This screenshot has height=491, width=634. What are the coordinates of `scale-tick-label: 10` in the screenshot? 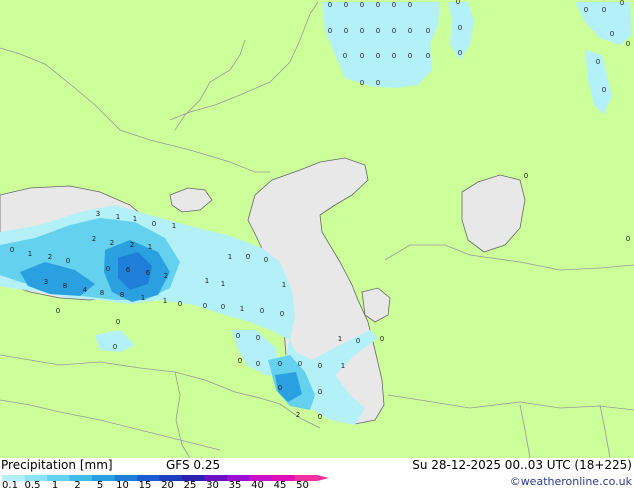 It's located at (122, 485).